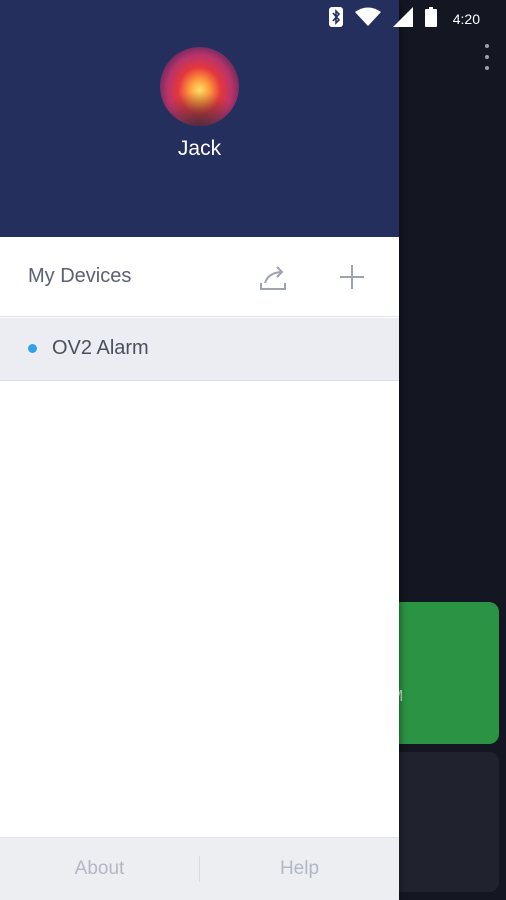 The width and height of the screenshot is (506, 900). What do you see at coordinates (299, 869) in the screenshot?
I see `help-link: Help` at bounding box center [299, 869].